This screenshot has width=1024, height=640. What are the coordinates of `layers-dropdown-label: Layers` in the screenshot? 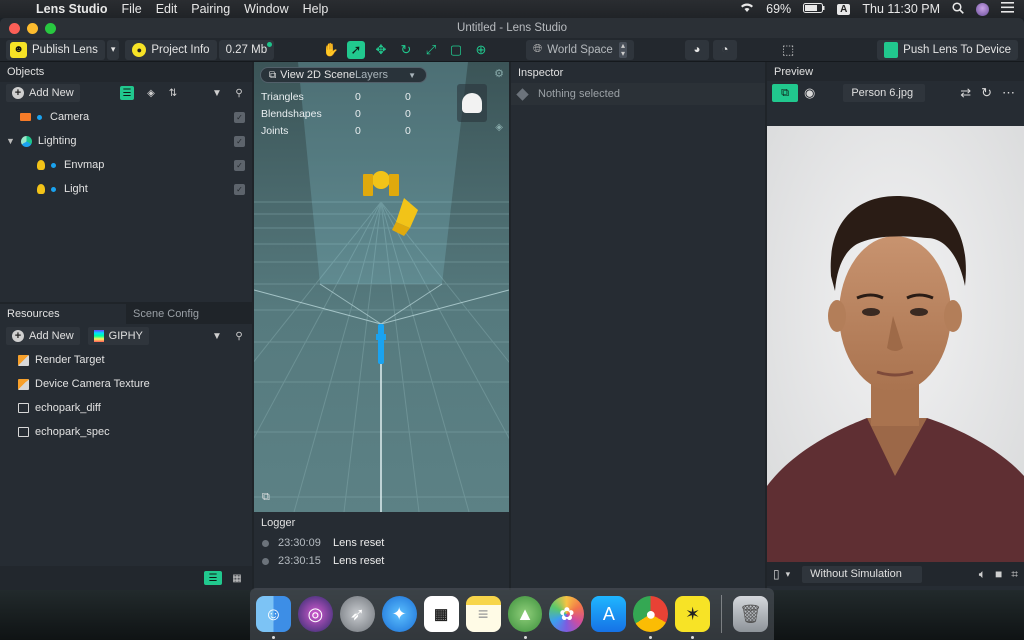 It's located at (371, 75).